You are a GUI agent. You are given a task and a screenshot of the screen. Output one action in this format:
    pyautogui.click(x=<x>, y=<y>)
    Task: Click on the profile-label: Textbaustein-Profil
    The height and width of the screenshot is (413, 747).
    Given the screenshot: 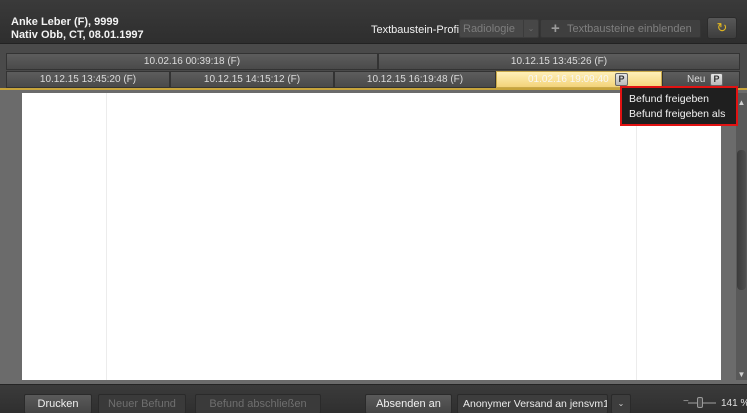 What is the action you would take?
    pyautogui.click(x=416, y=30)
    